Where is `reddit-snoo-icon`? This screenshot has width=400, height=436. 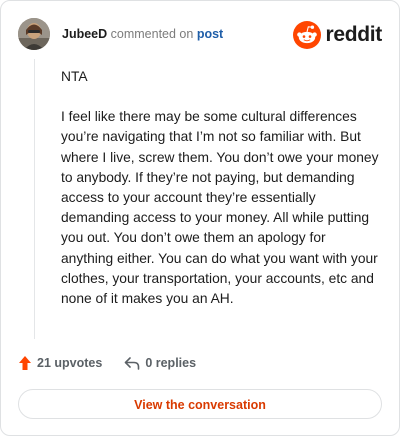
reddit-snoo-icon is located at coordinates (307, 35).